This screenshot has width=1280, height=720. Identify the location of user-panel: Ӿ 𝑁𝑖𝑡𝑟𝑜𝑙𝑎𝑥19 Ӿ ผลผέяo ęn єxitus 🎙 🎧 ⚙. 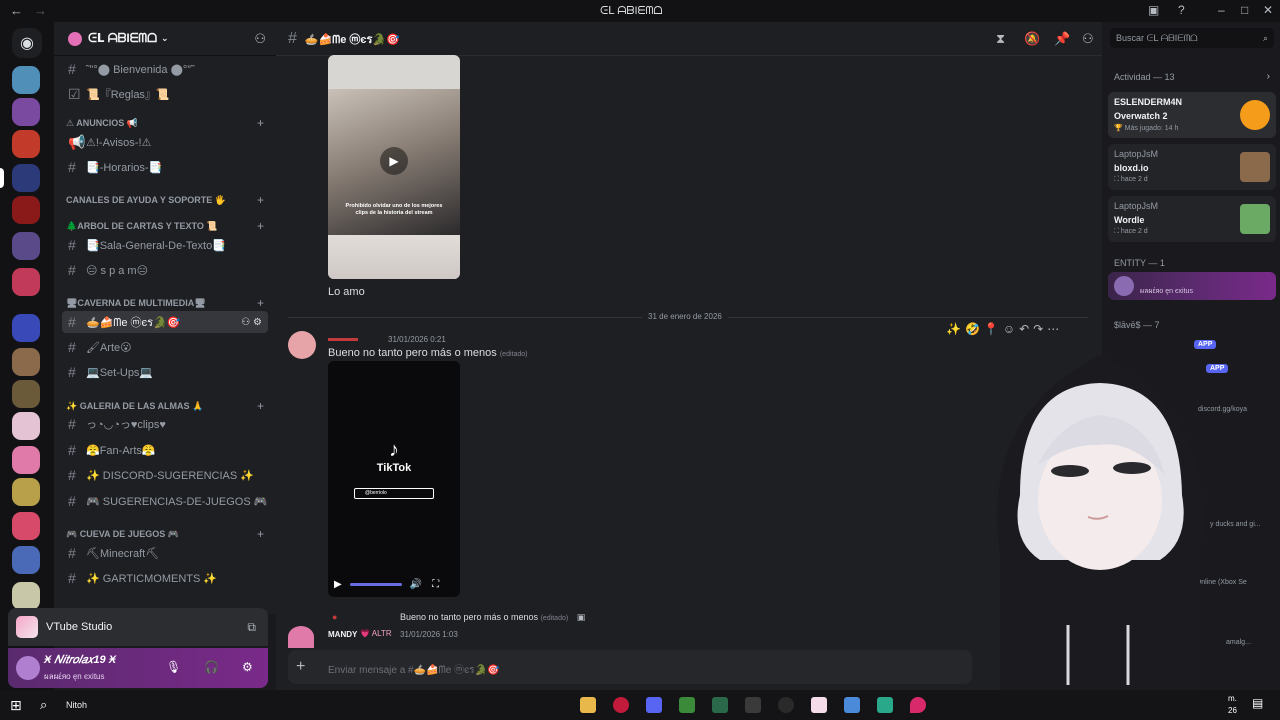
(138, 668).